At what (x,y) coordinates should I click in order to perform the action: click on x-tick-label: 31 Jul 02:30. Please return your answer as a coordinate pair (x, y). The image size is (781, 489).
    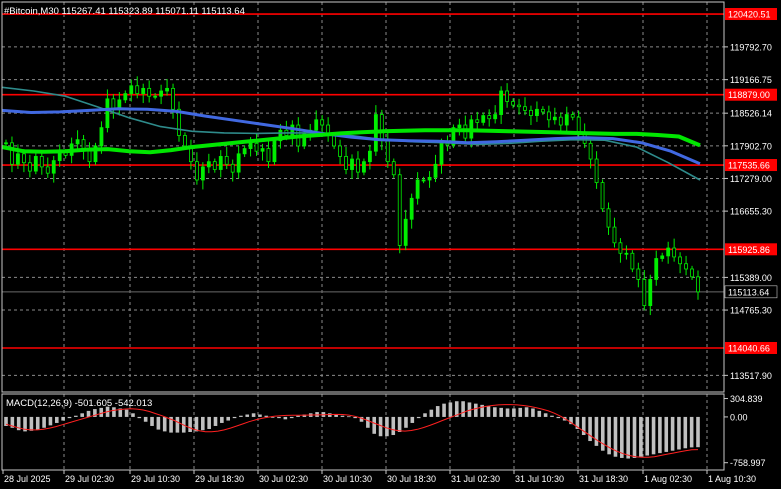
    Looking at the image, I should click on (475, 479).